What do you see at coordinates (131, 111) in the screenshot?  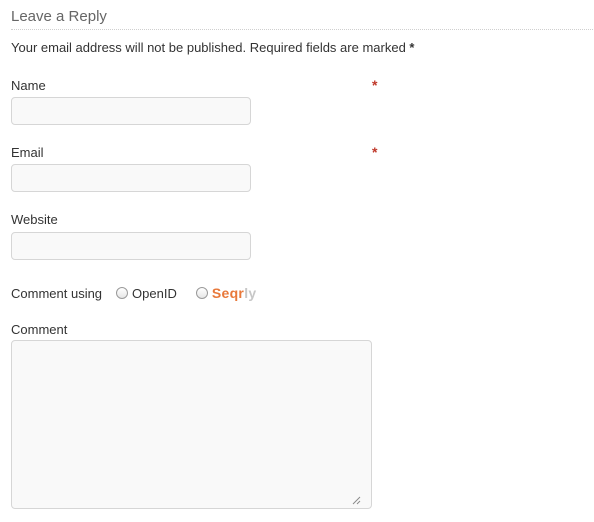 I see `name-field` at bounding box center [131, 111].